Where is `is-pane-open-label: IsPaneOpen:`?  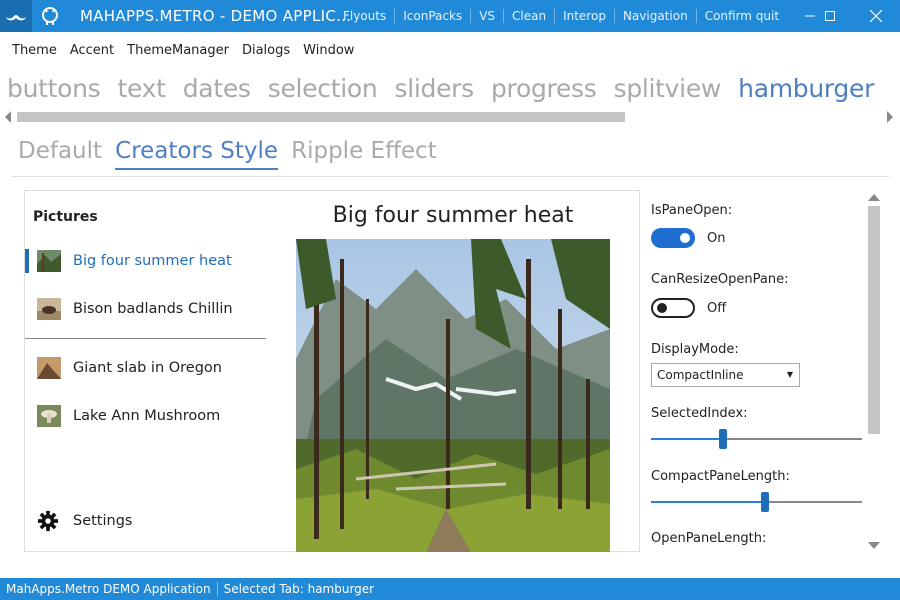
is-pane-open-label: IsPaneOpen: is located at coordinates (692, 210).